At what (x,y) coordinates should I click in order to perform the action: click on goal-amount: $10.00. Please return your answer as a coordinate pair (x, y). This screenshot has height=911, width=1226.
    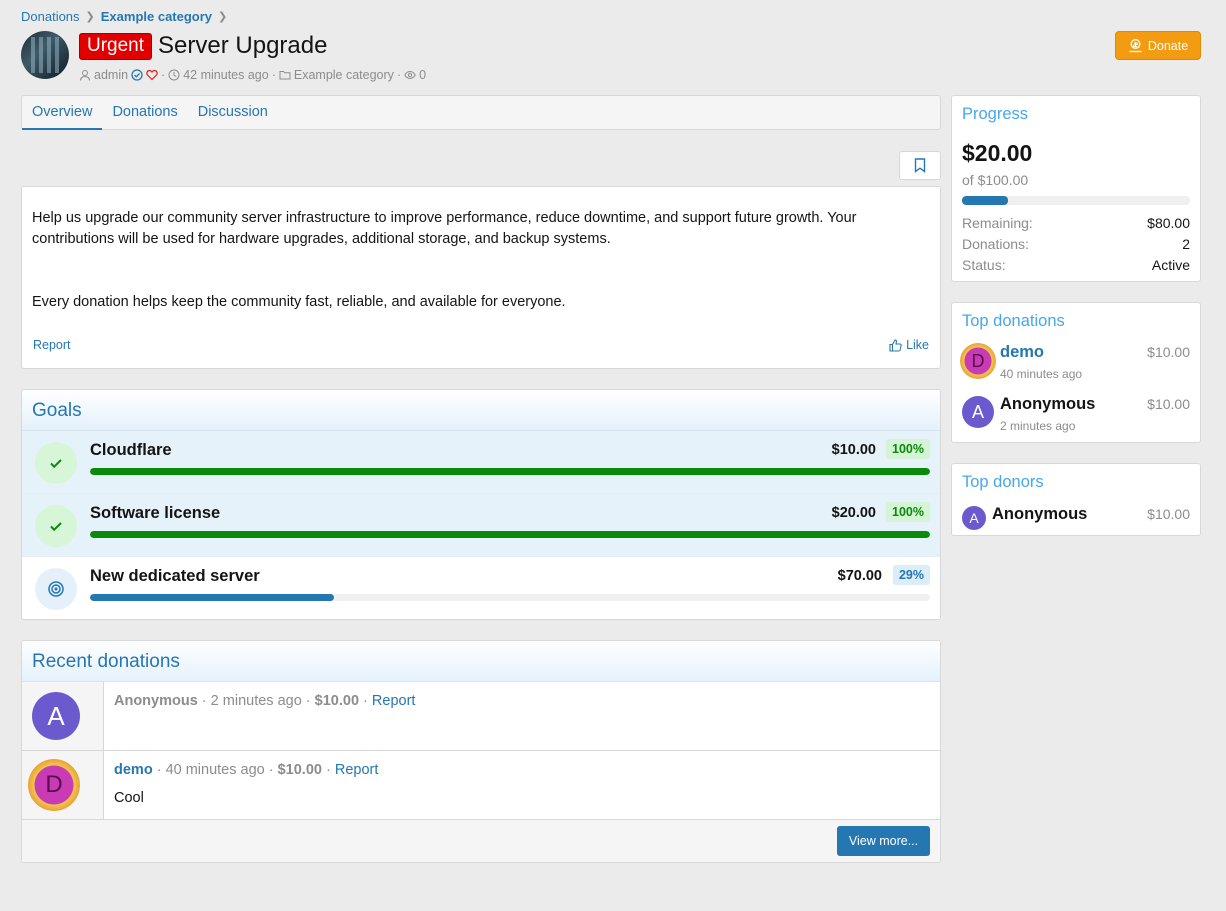
    Looking at the image, I should click on (853, 450).